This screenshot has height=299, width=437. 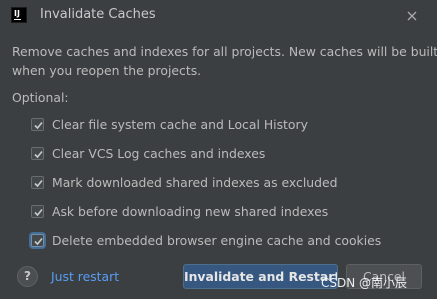 What do you see at coordinates (37, 124) in the screenshot?
I see `checkbox-clear-file-system-cache` at bounding box center [37, 124].